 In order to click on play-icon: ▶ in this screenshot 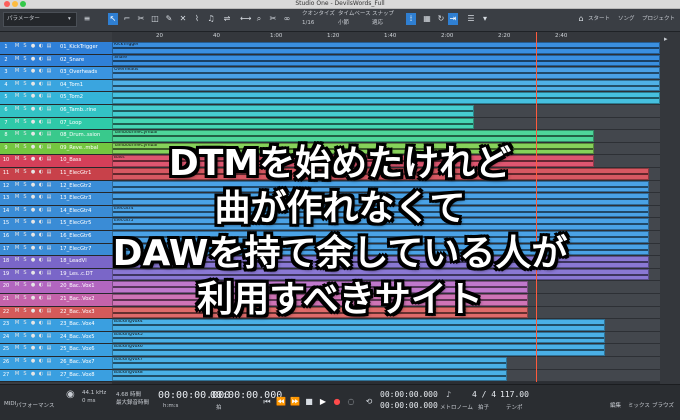, I will do `click(323, 402)`.